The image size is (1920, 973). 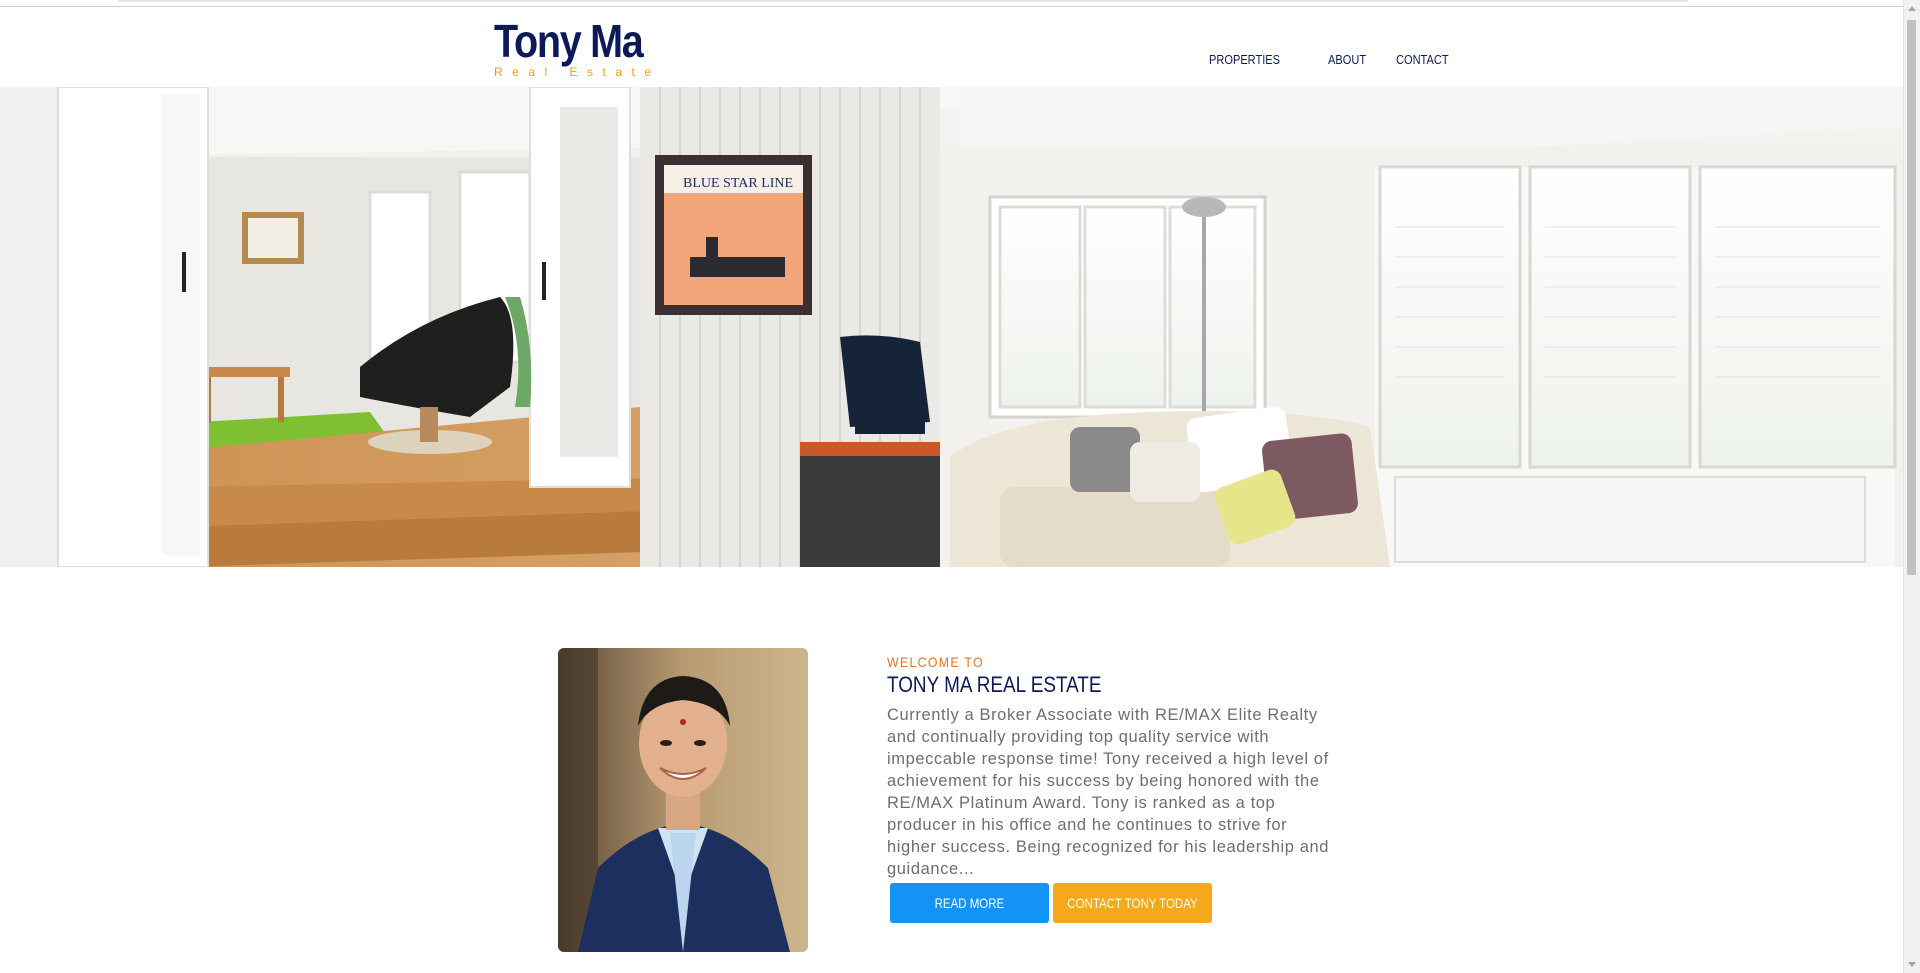 I want to click on scrollbar-thumb, so click(x=1911, y=297).